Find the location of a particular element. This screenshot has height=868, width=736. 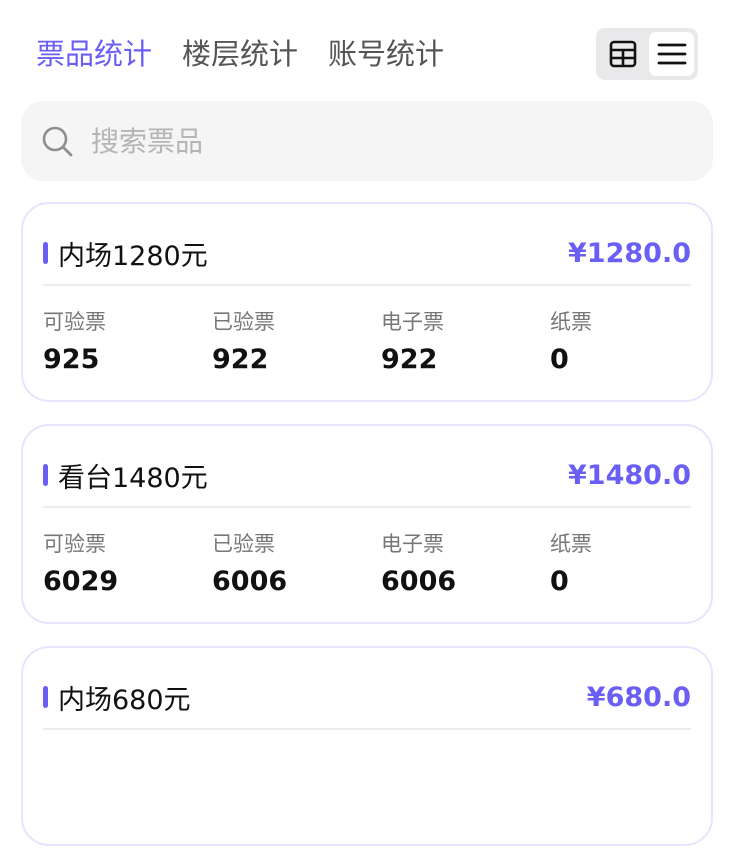

ticket-title: 内场1280元 is located at coordinates (133, 256).